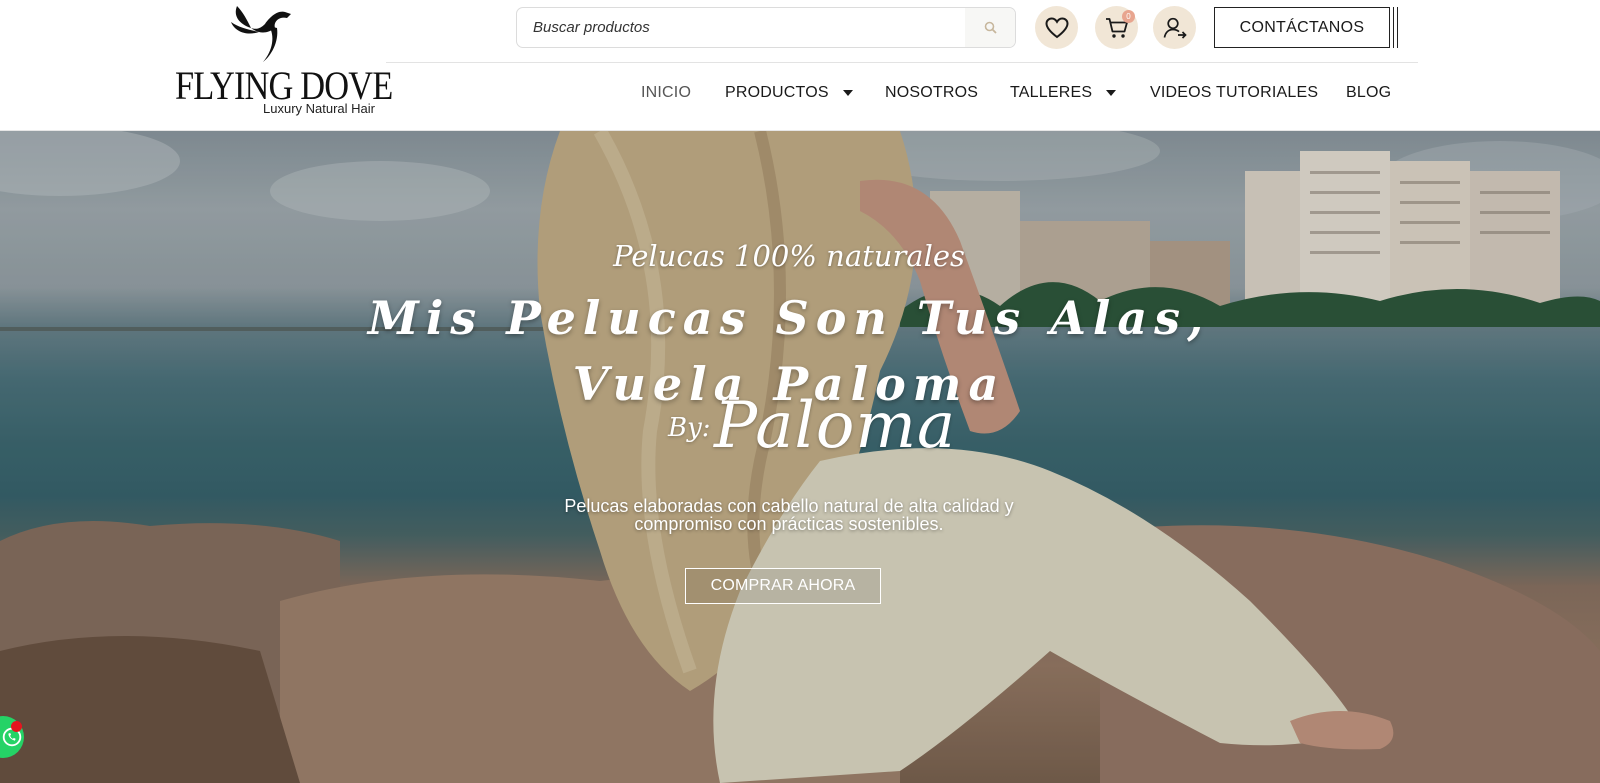  Describe the element at coordinates (261, 34) in the screenshot. I see `dove-logo-icon` at that location.